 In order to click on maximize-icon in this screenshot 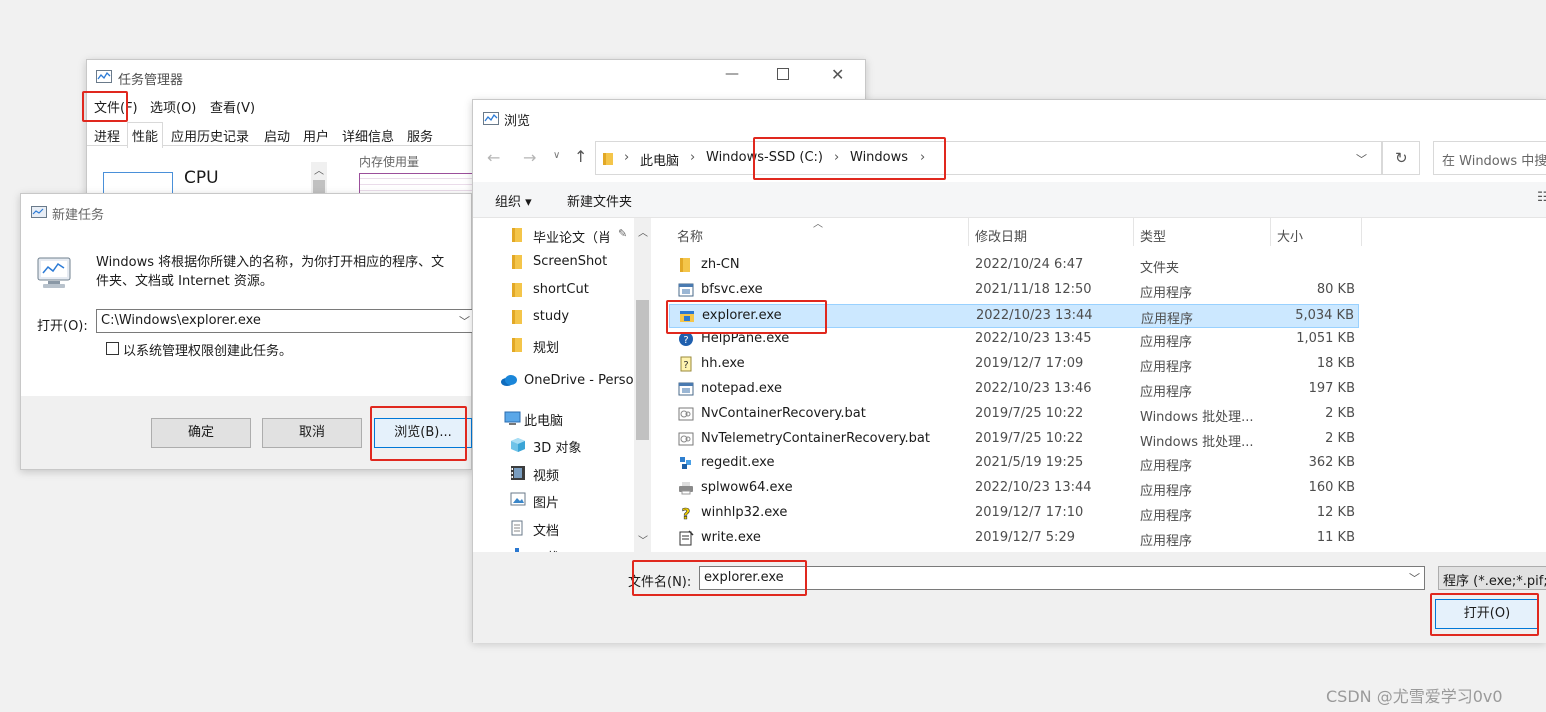, I will do `click(783, 74)`.